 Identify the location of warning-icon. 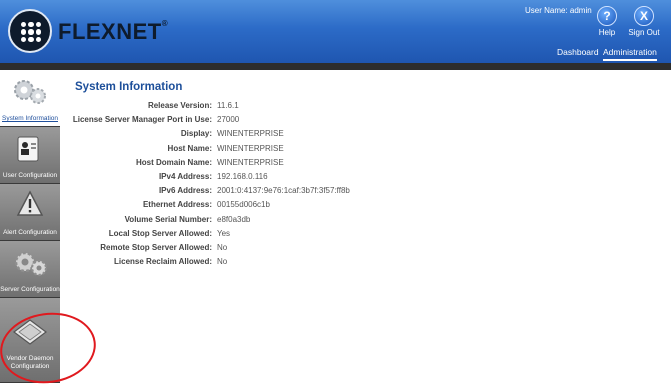
(30, 203).